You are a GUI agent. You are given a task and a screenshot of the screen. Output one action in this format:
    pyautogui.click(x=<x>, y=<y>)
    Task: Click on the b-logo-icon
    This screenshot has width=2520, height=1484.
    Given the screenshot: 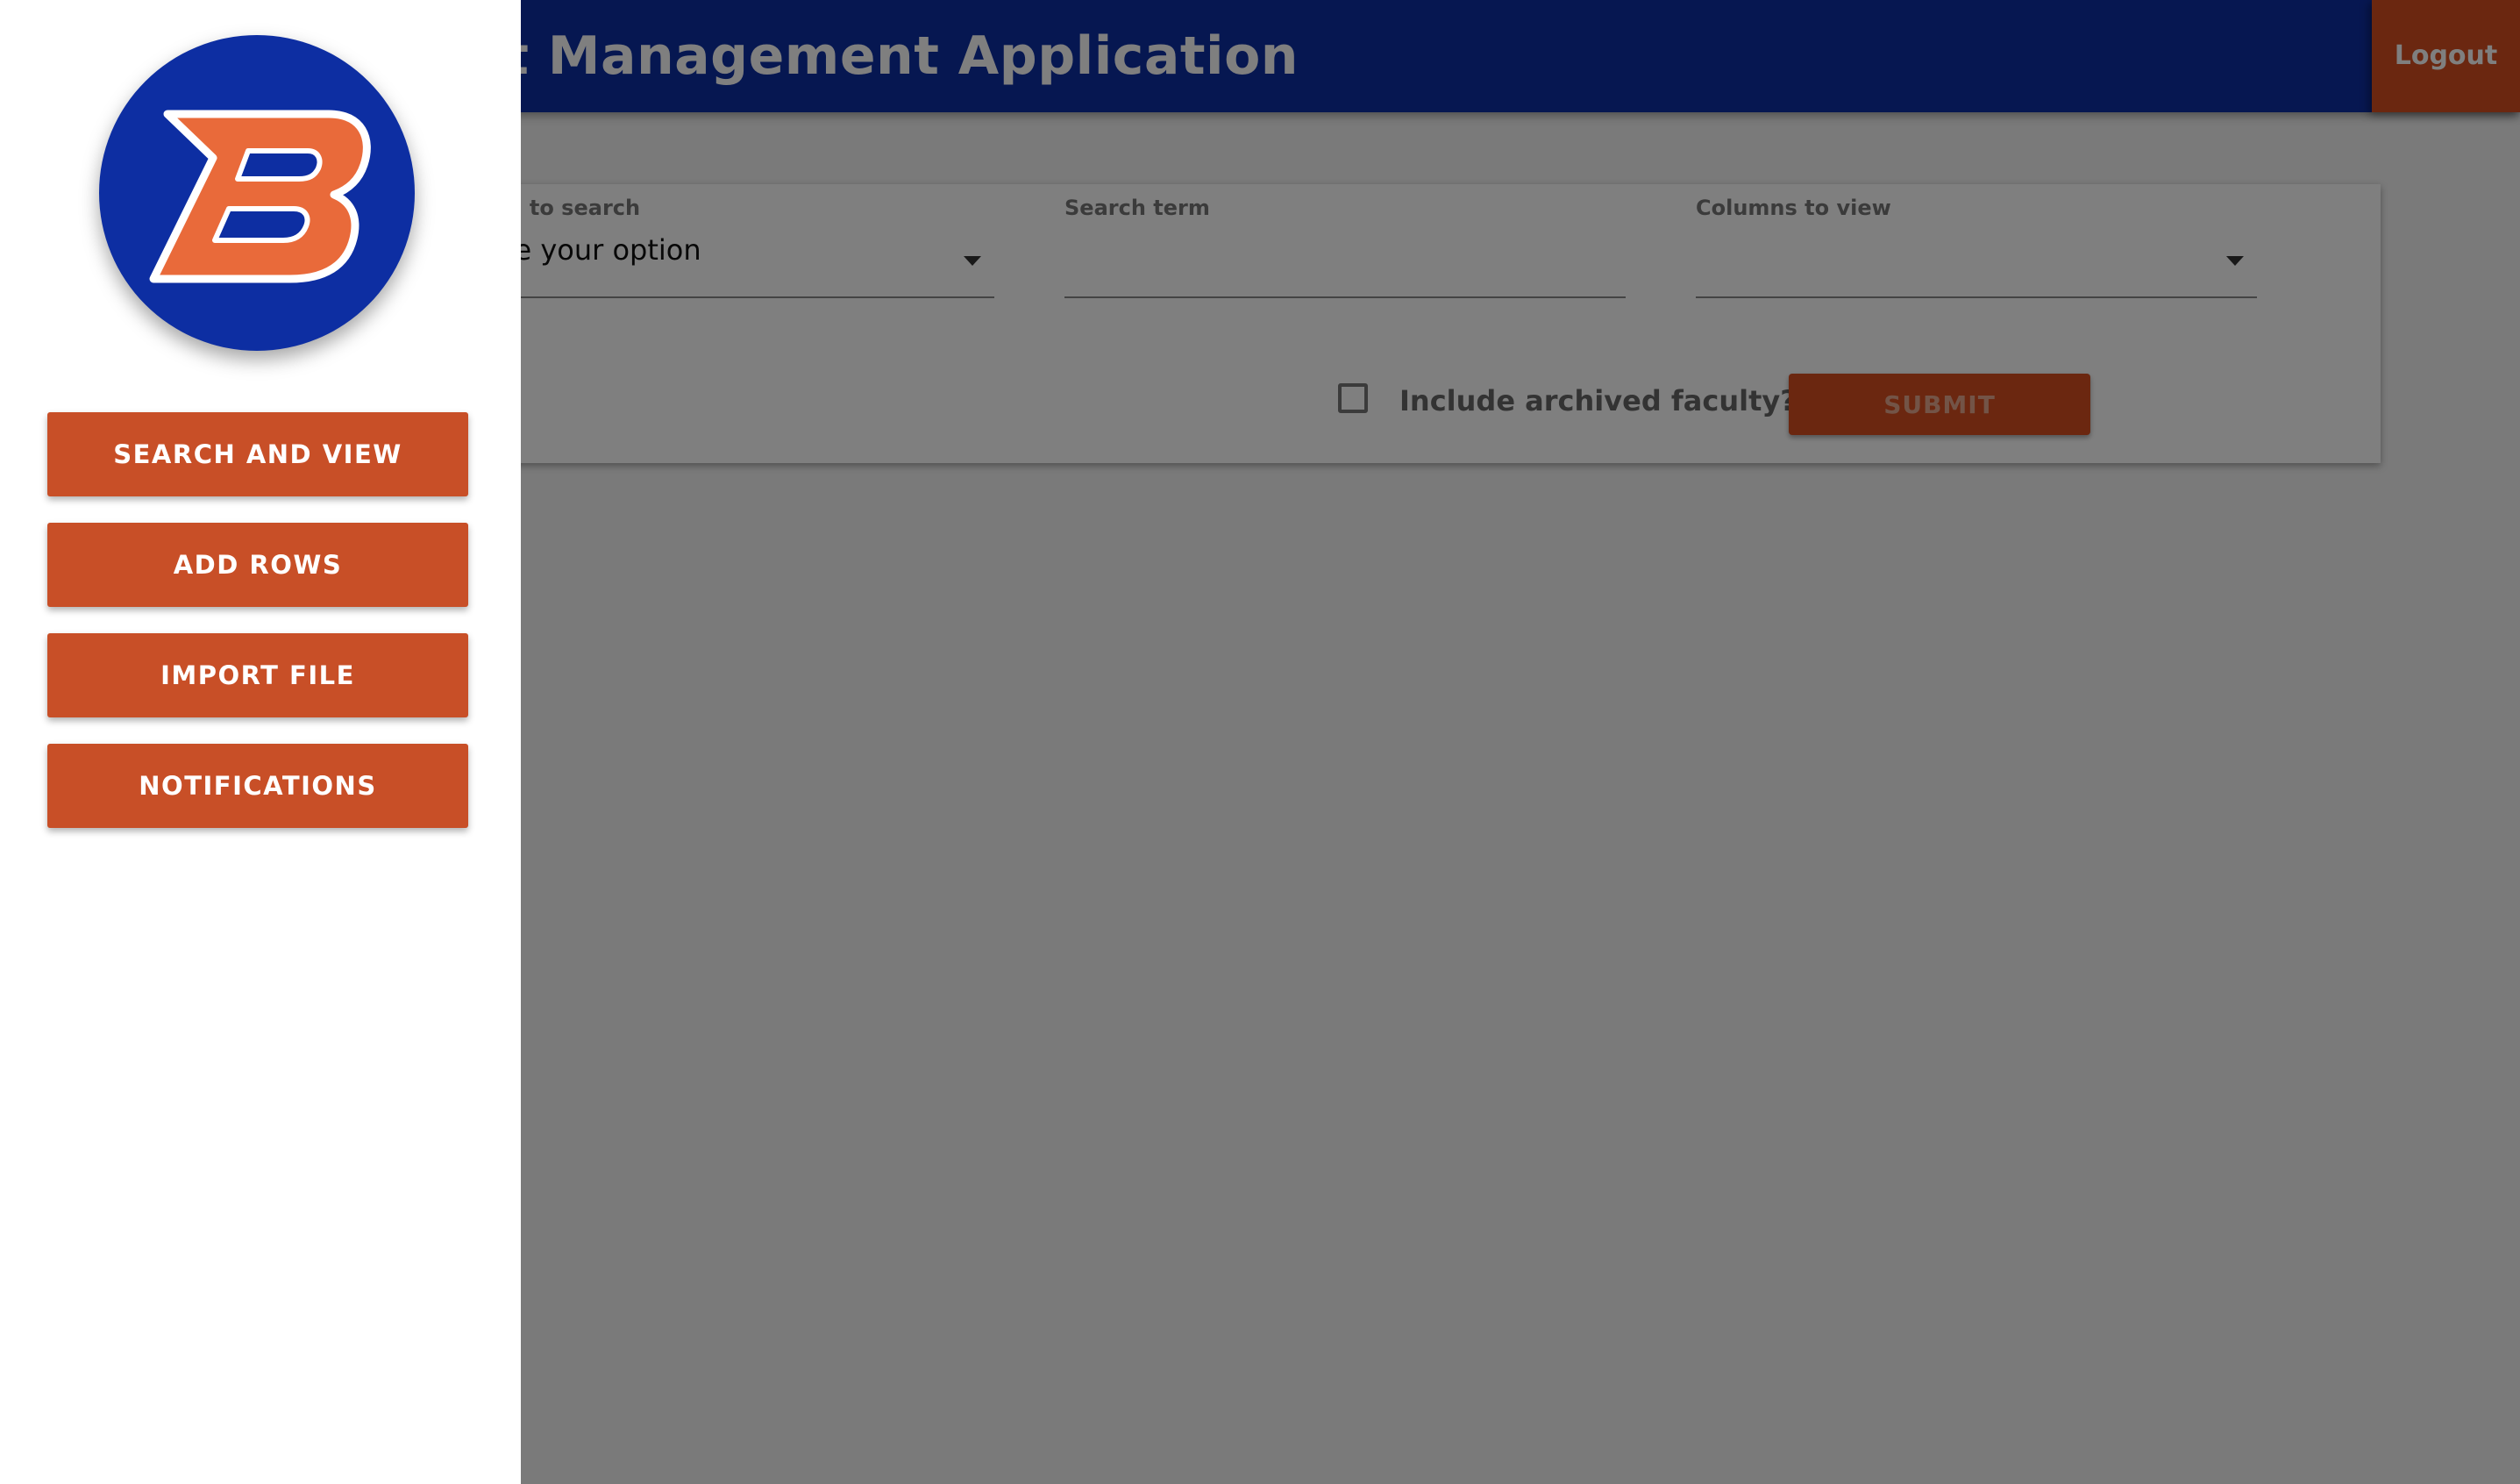 What is the action you would take?
    pyautogui.click(x=257, y=193)
    